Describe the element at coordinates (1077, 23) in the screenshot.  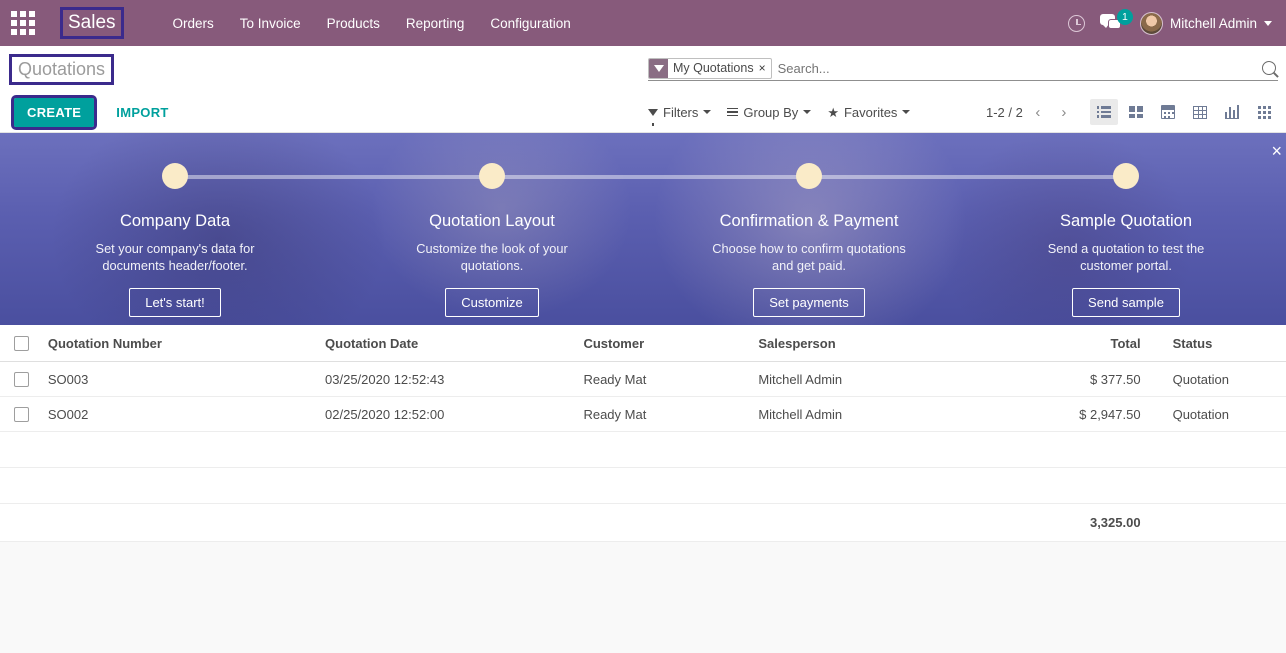
I see `activities-button` at that location.